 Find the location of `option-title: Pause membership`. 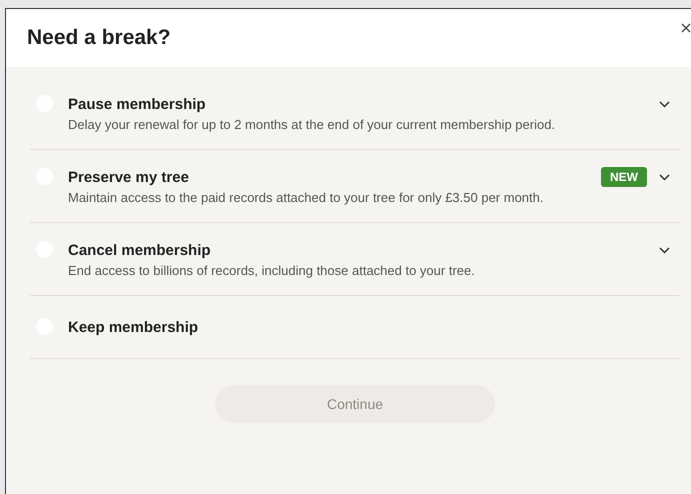

option-title: Pause membership is located at coordinates (137, 104).